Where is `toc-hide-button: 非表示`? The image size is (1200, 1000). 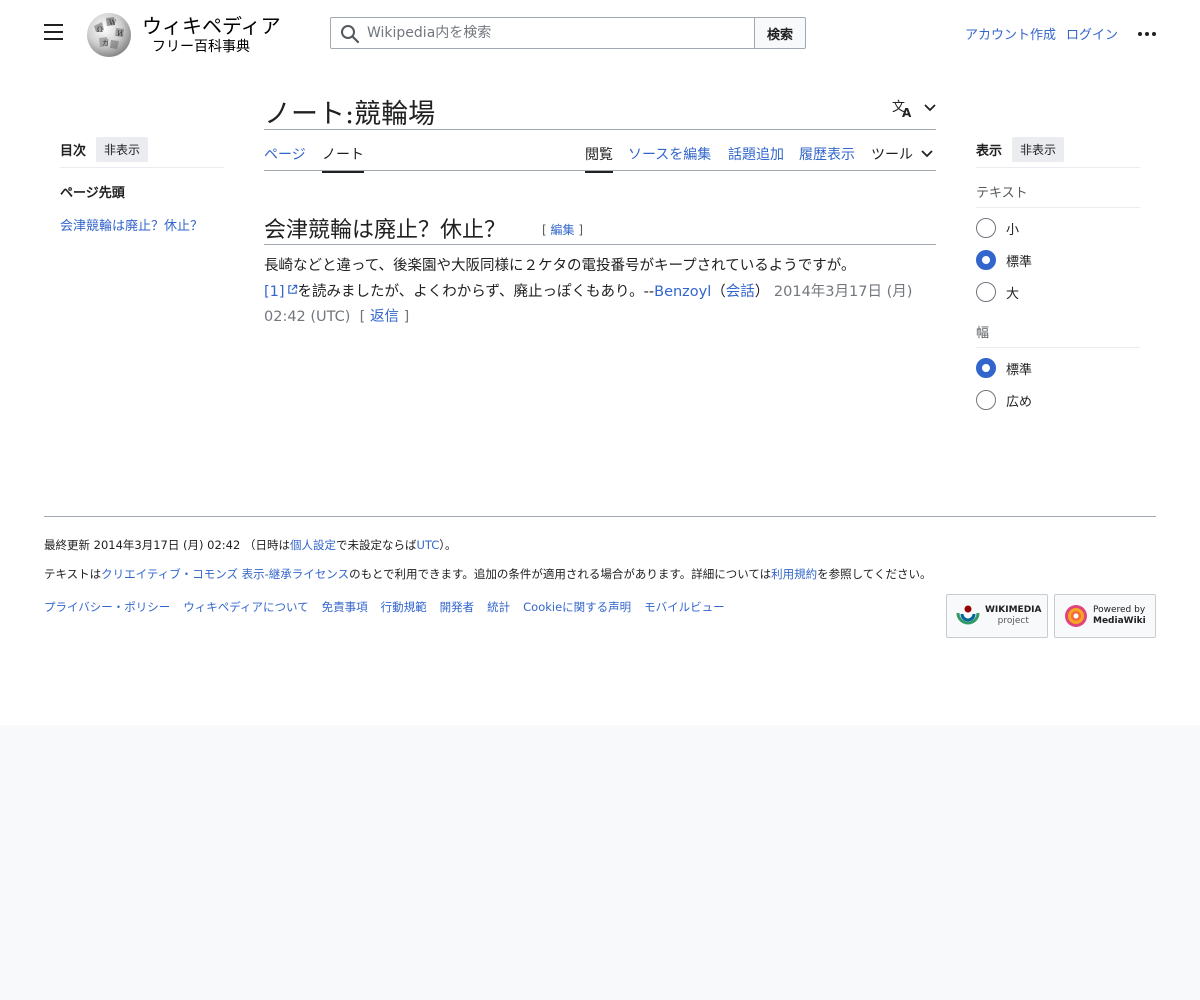
toc-hide-button: 非表示 is located at coordinates (122, 149).